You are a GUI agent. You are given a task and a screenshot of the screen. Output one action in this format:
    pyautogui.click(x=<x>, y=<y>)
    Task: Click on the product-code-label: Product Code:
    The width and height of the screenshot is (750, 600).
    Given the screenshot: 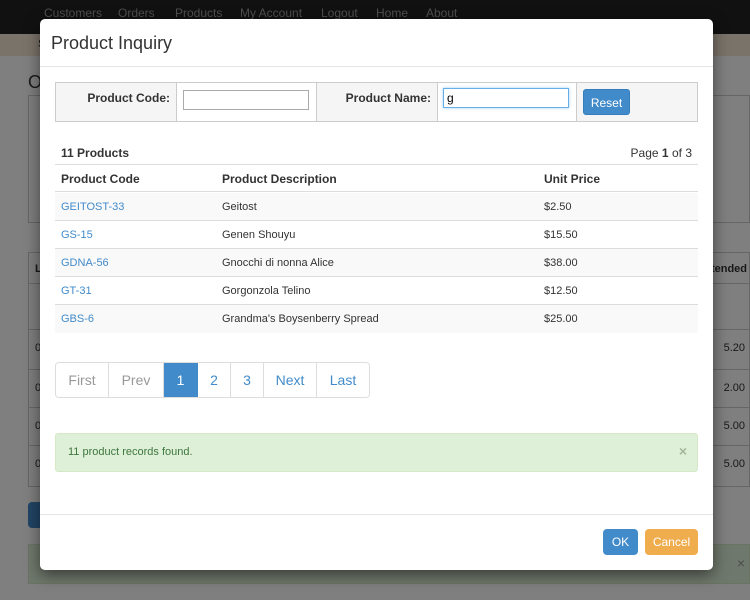 What is the action you would take?
    pyautogui.click(x=128, y=98)
    